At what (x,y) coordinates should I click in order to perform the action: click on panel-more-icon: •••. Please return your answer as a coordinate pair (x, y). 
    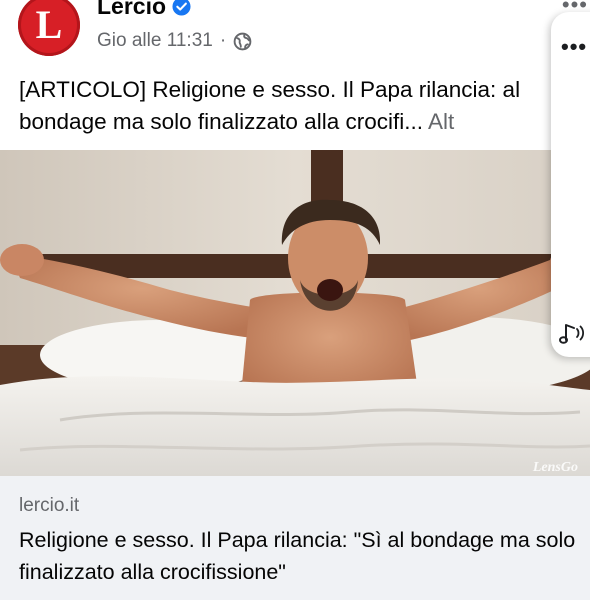
    Looking at the image, I should click on (574, 47).